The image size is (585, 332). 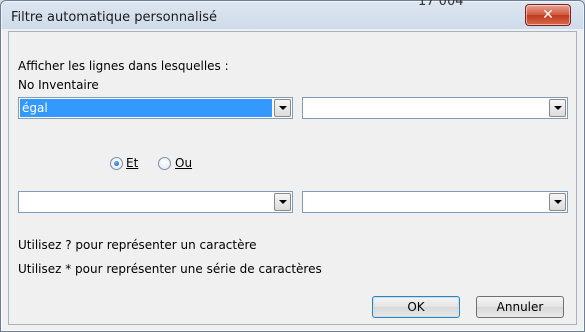 What do you see at coordinates (441, 4) in the screenshot?
I see `background-cell-value: 17 004` at bounding box center [441, 4].